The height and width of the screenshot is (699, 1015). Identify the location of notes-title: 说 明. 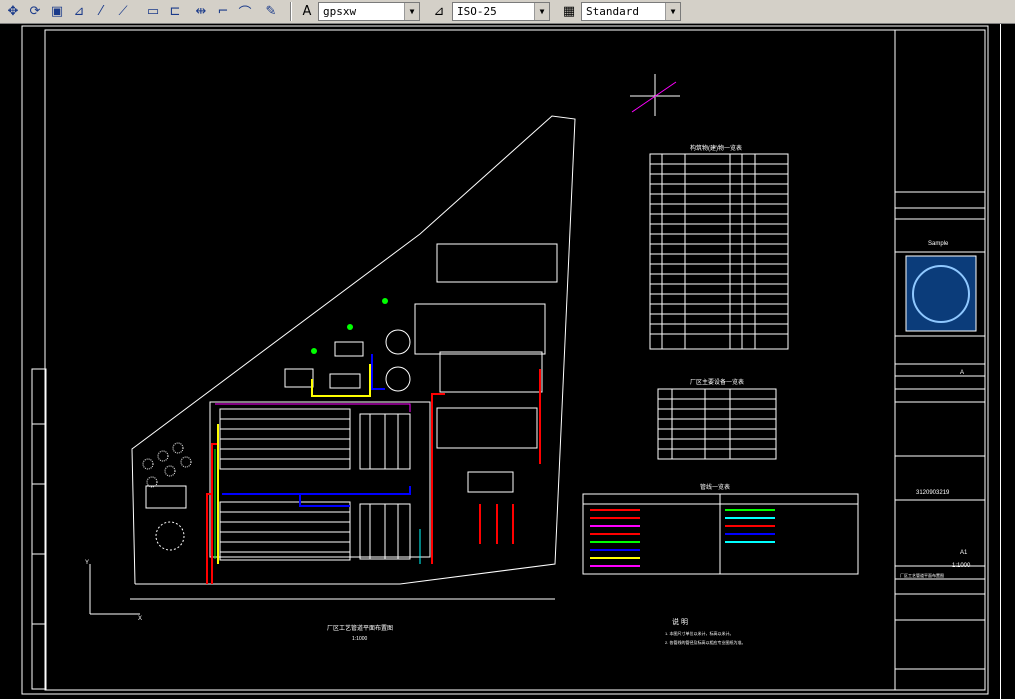
(680, 621).